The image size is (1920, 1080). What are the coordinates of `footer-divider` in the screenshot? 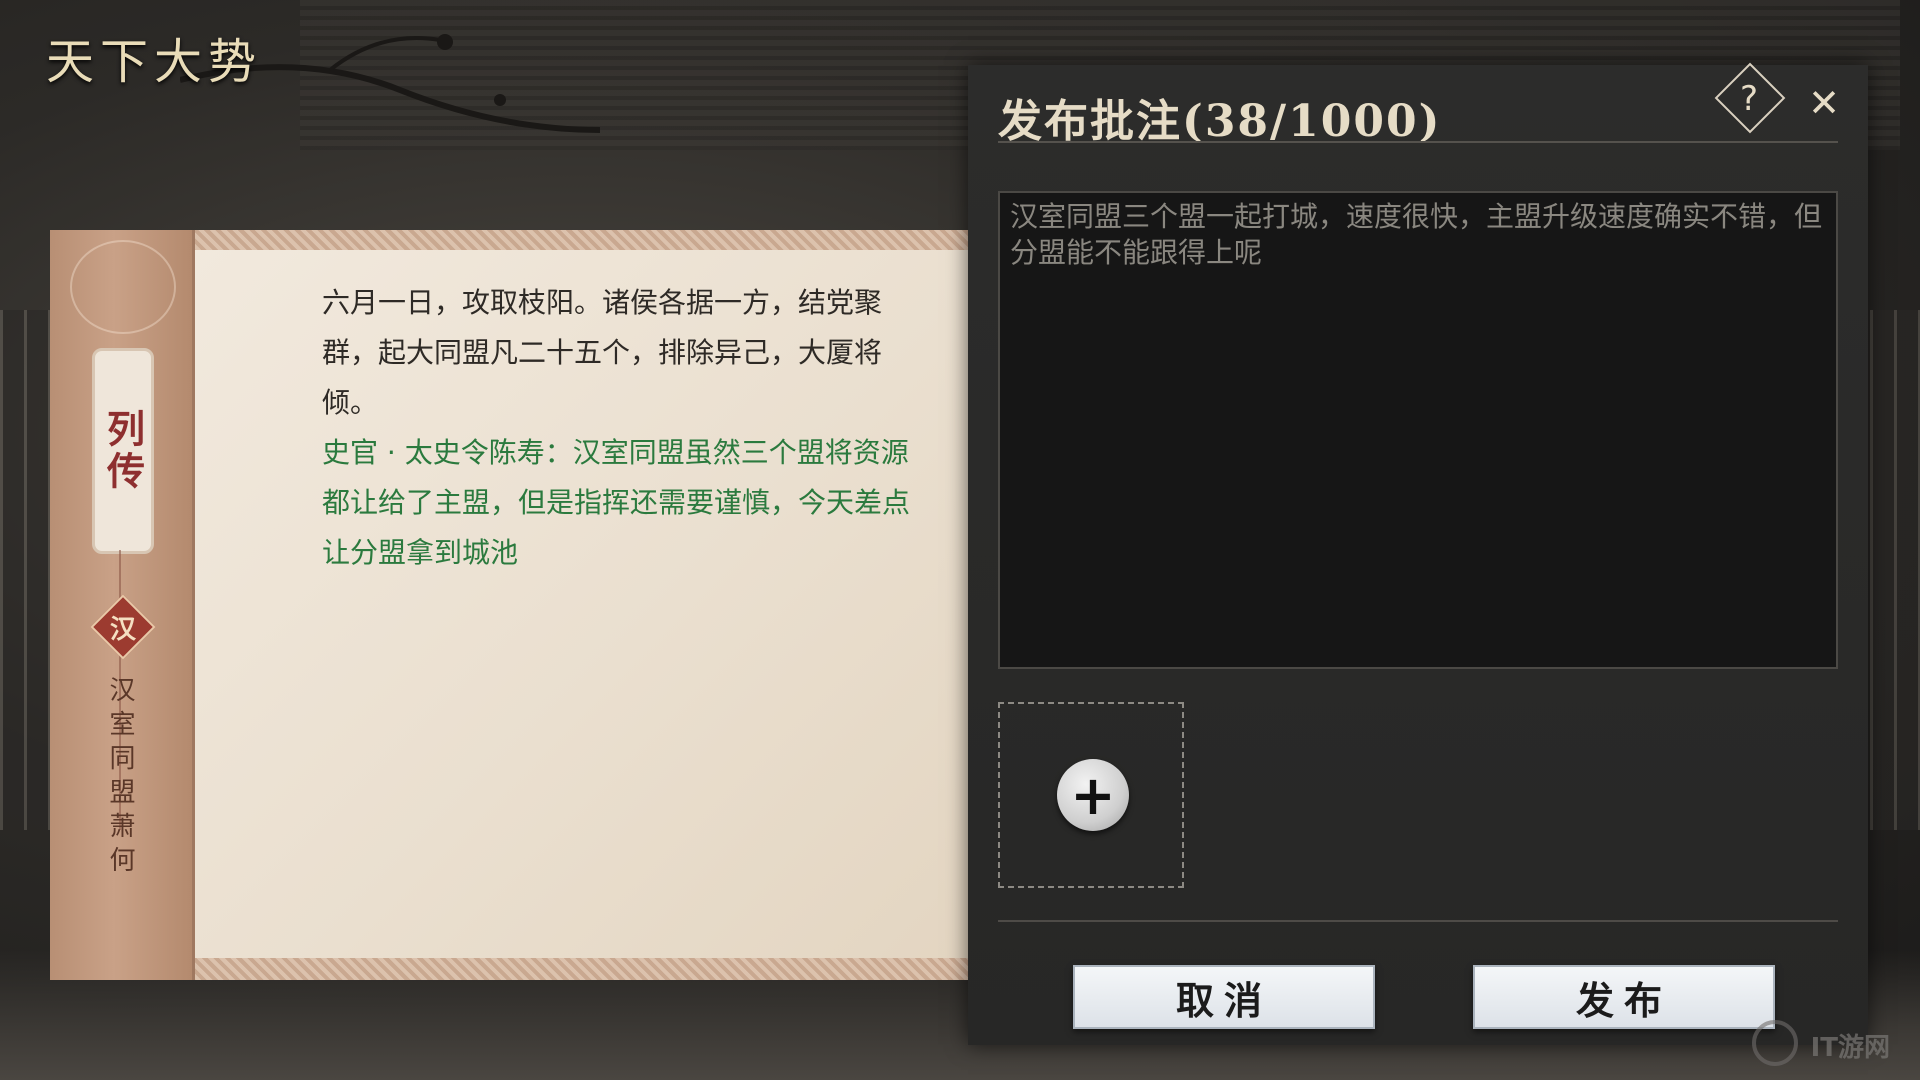 It's located at (1418, 921).